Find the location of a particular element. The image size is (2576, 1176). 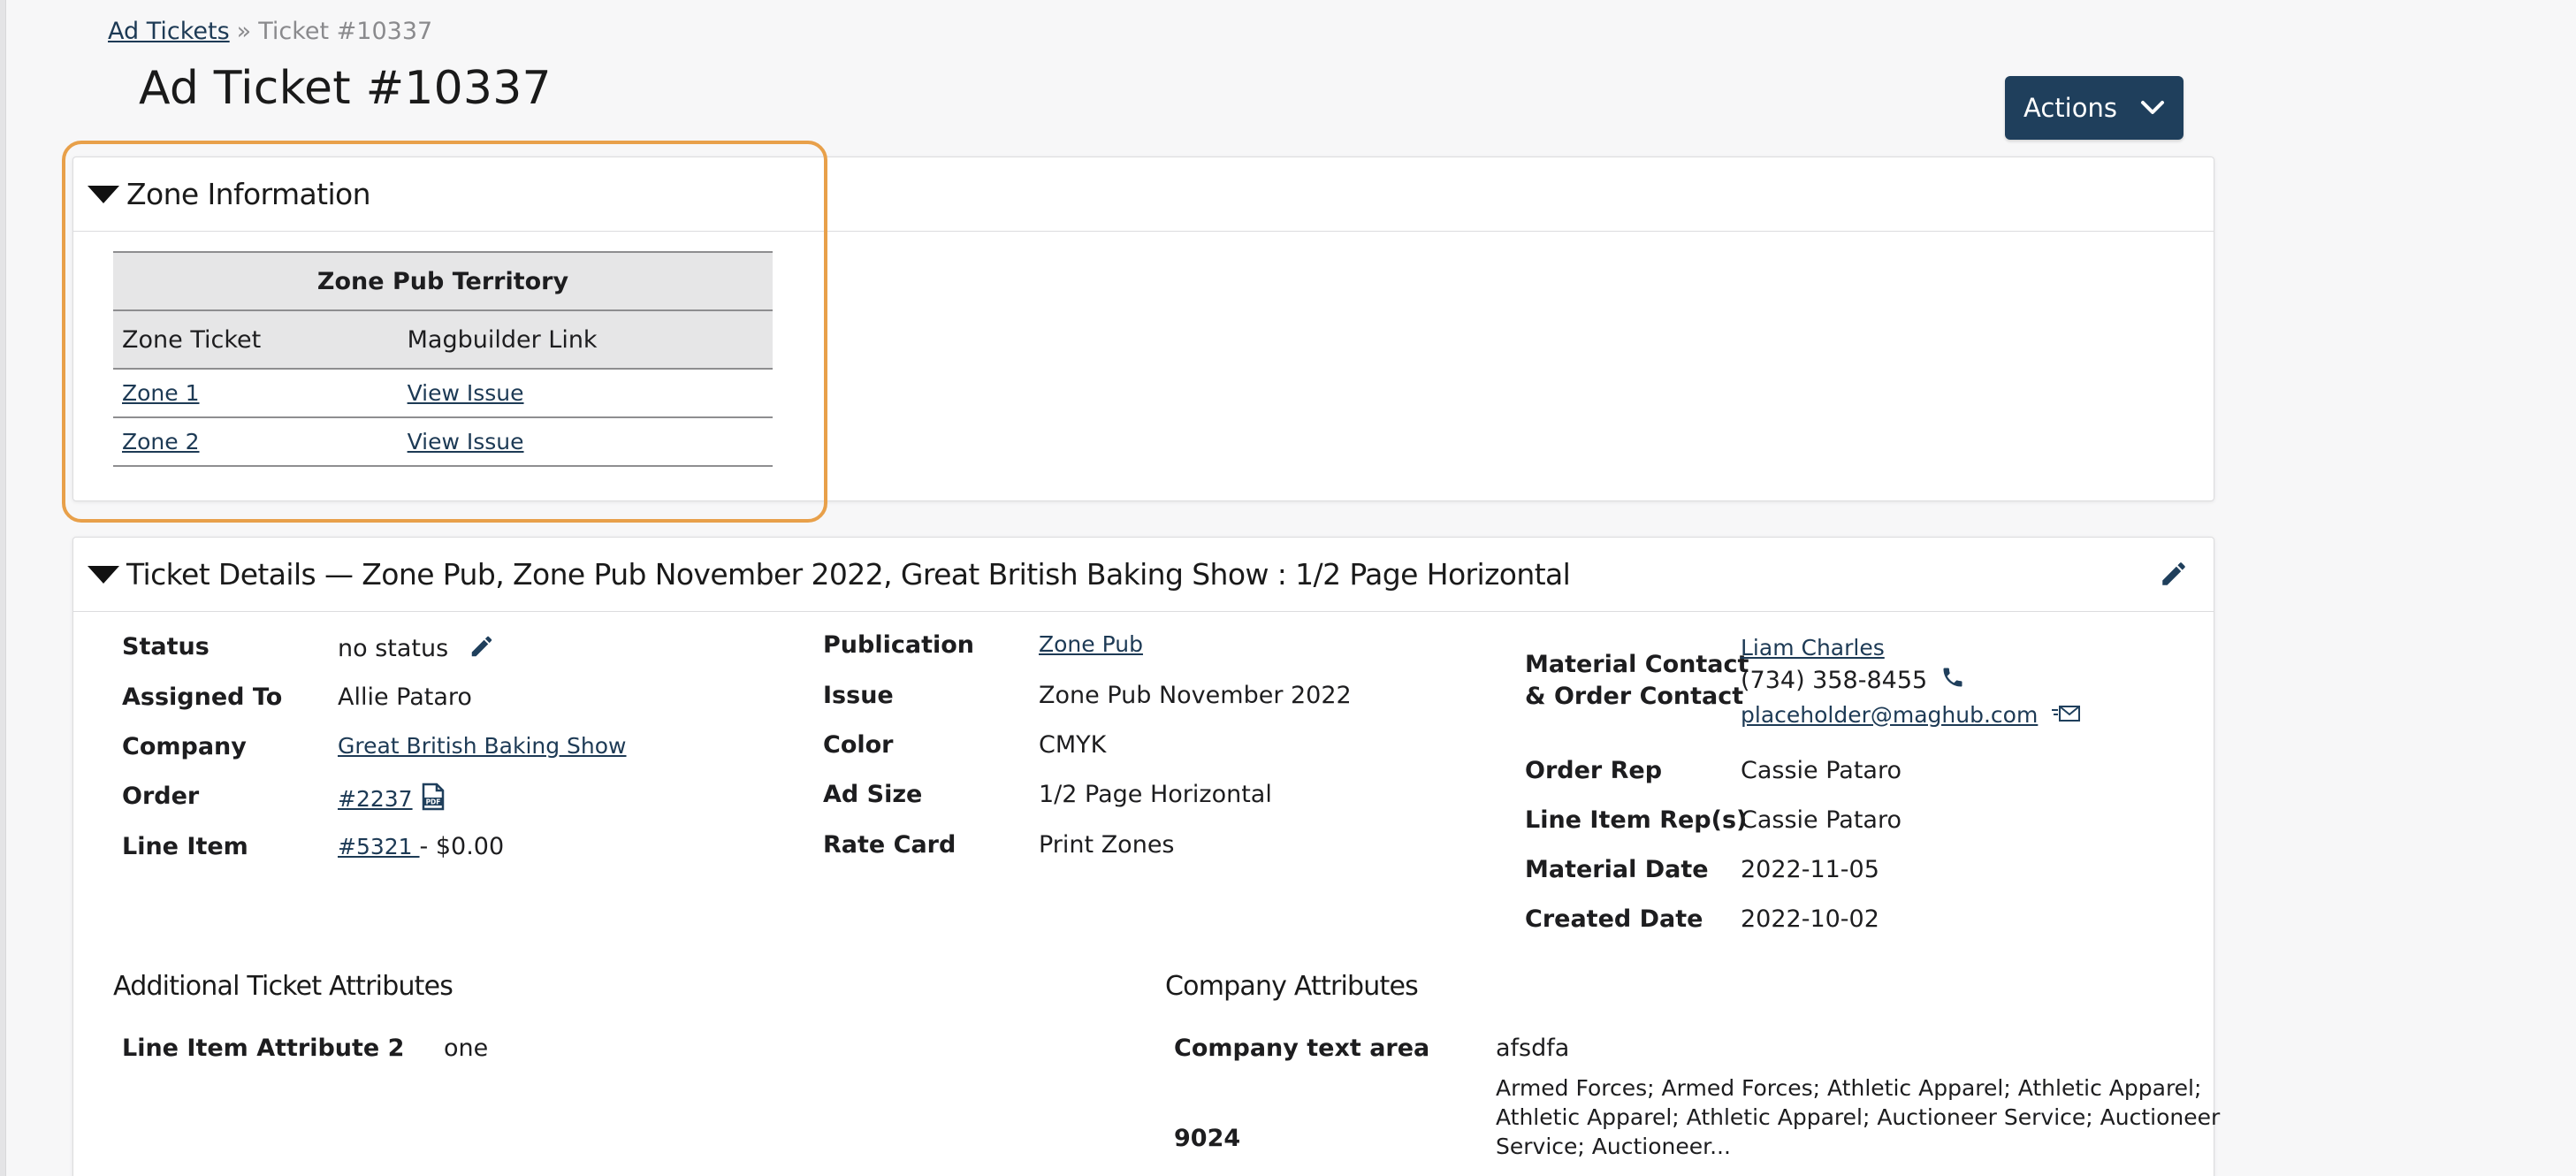

zone-information-header: Zone Information is located at coordinates (1143, 194).